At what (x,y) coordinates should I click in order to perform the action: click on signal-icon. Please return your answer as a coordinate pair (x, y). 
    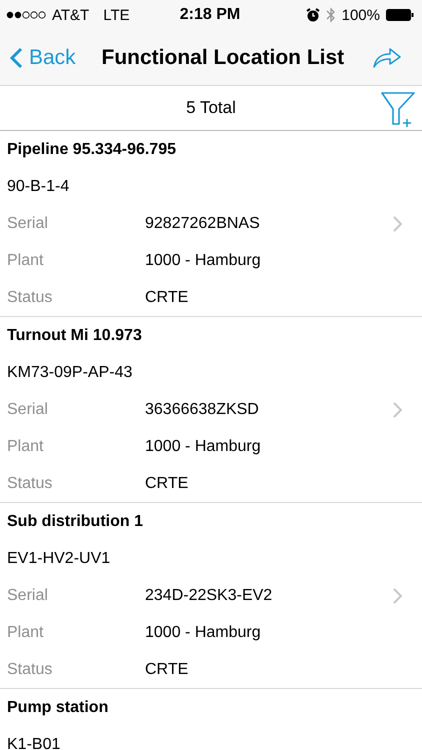
    Looking at the image, I should click on (26, 15).